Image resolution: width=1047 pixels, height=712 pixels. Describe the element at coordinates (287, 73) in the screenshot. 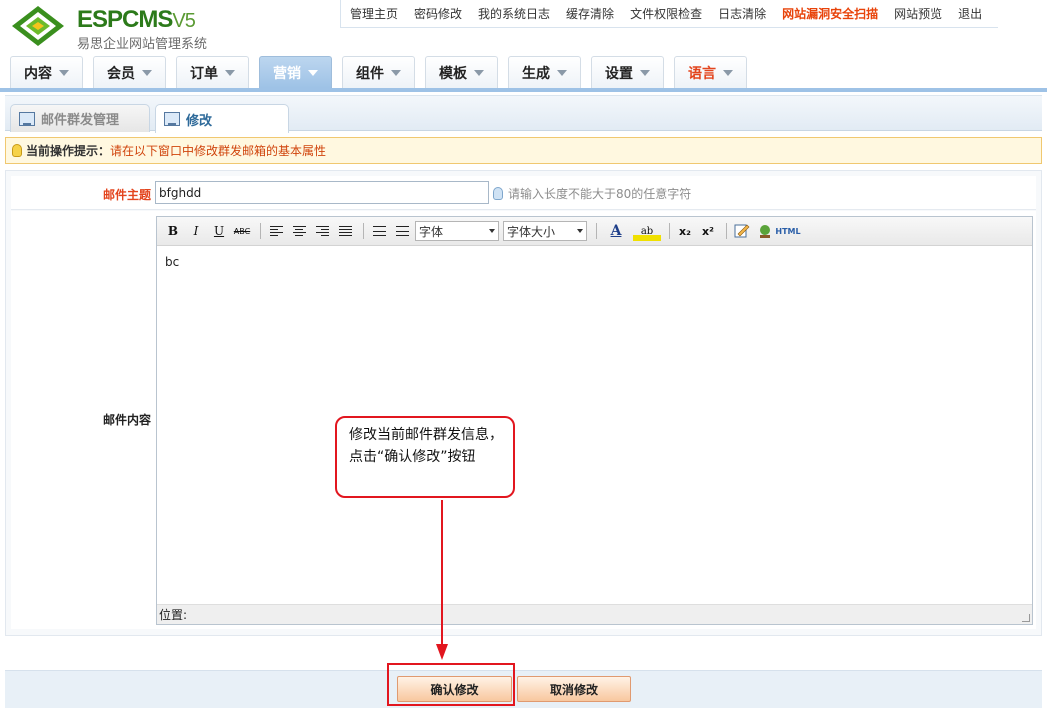

I see `nav-tab-label: 营销` at that location.